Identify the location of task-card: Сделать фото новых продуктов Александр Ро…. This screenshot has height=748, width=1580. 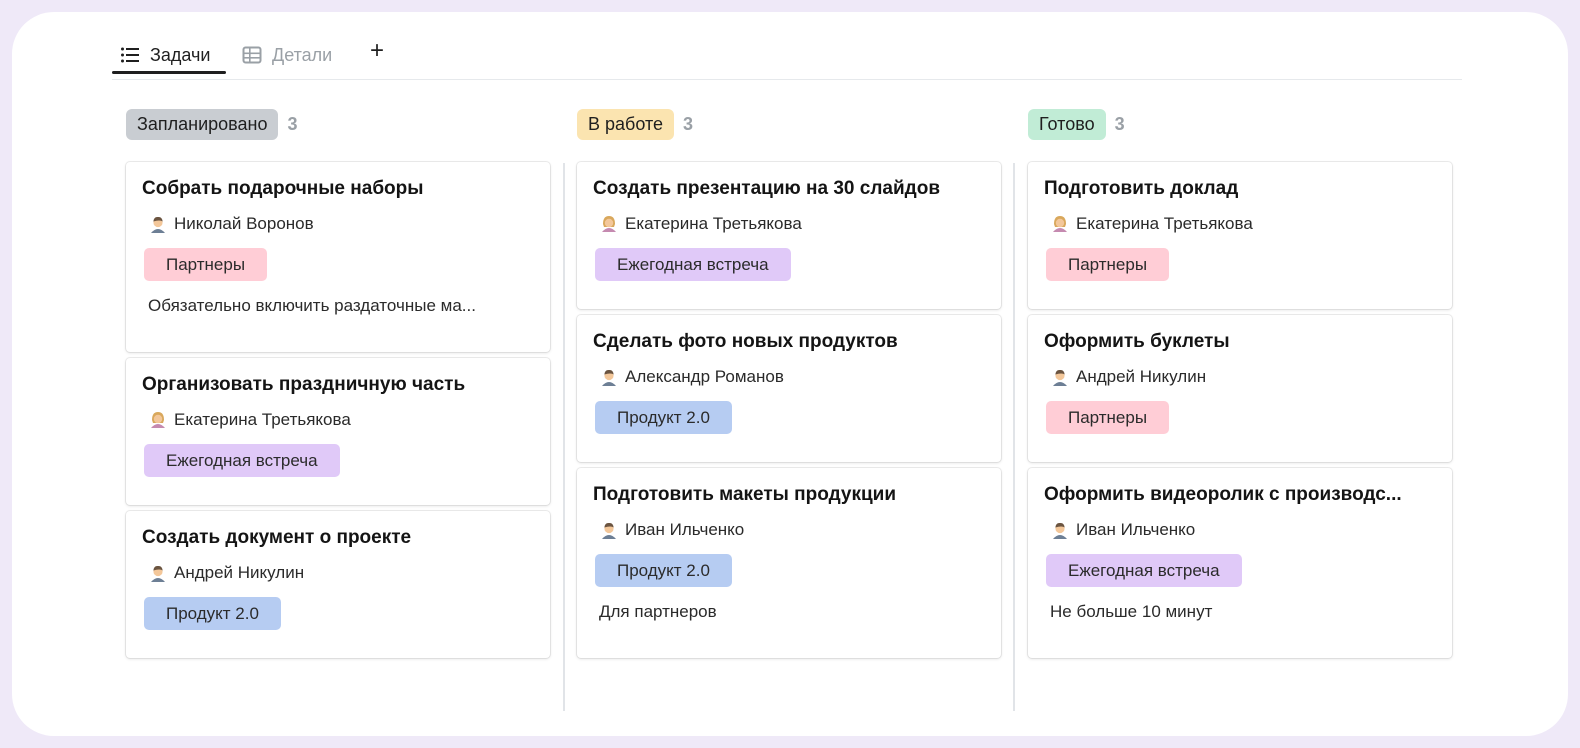
(789, 388).